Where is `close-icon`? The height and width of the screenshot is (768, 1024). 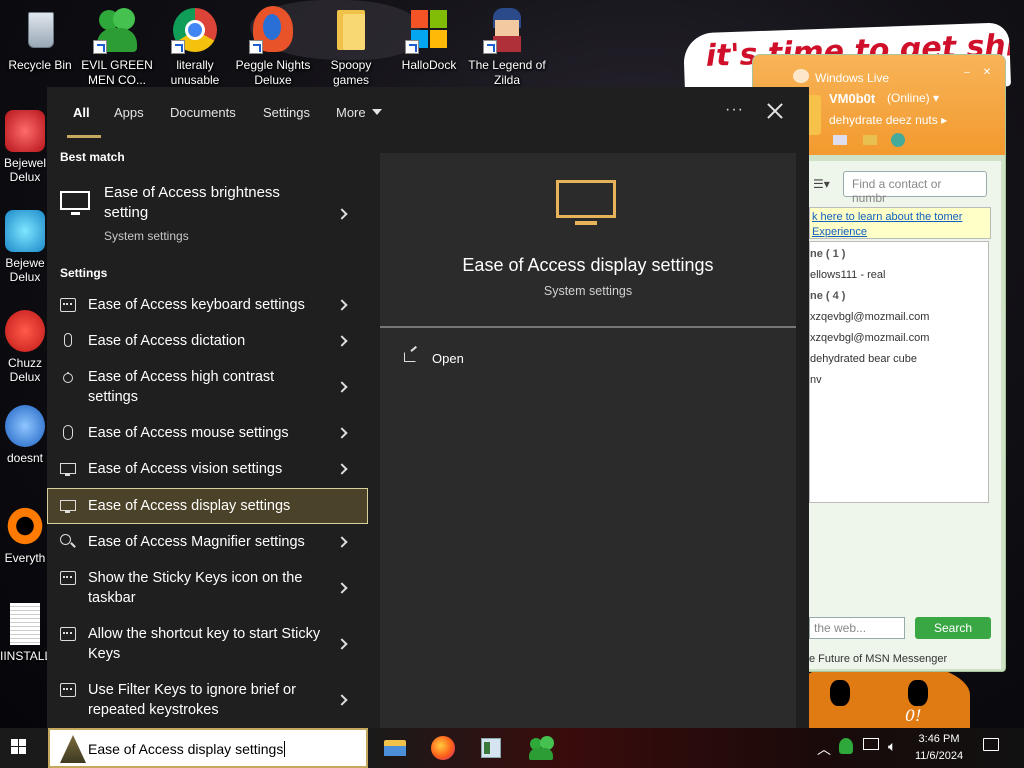
close-icon is located at coordinates (775, 111).